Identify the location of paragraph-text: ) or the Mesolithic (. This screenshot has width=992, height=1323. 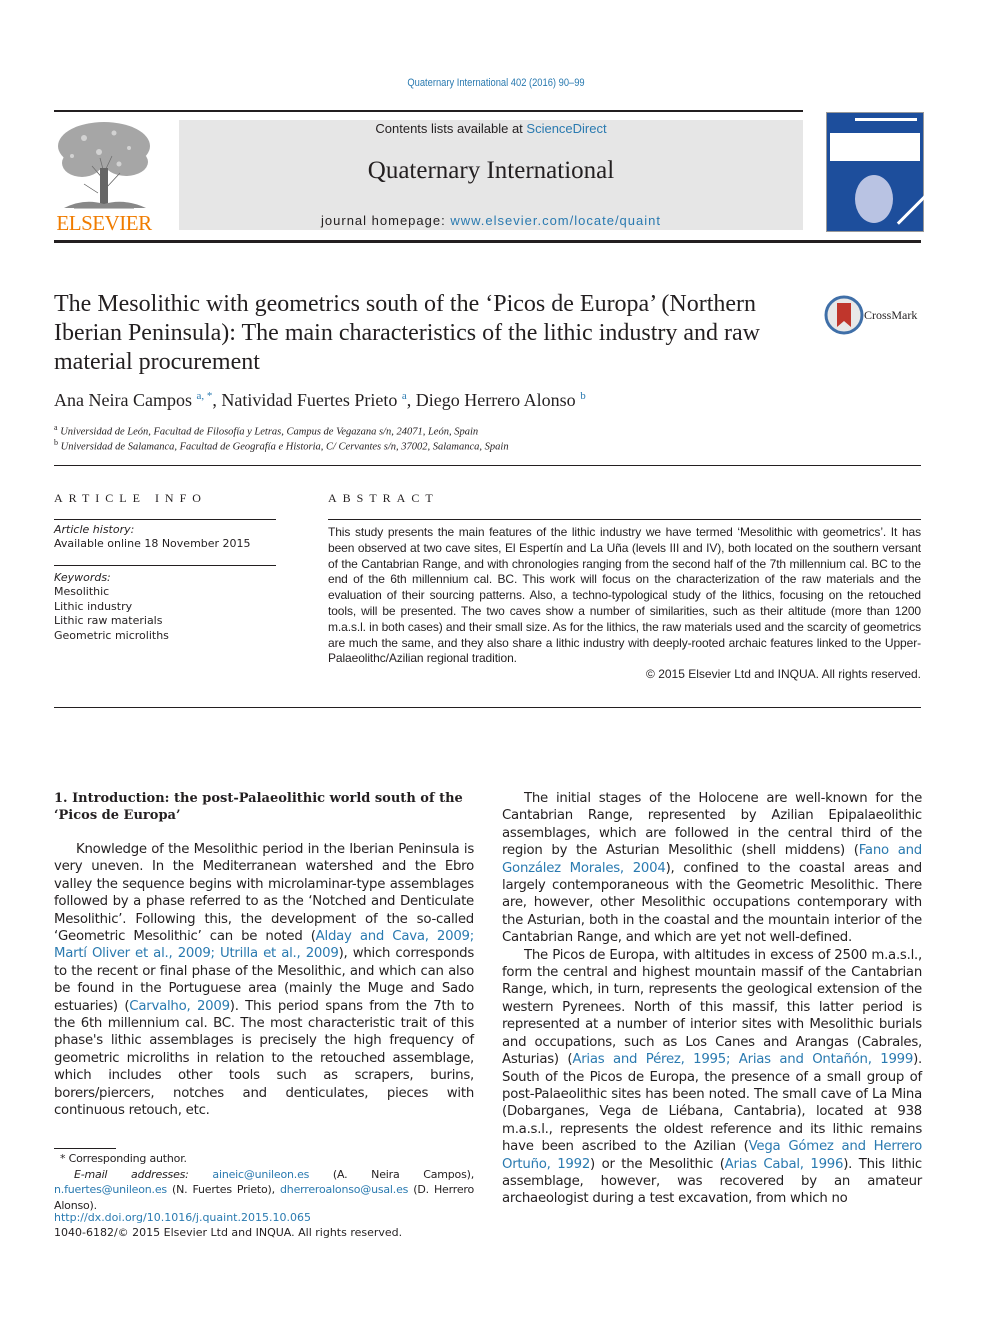
(657, 1164).